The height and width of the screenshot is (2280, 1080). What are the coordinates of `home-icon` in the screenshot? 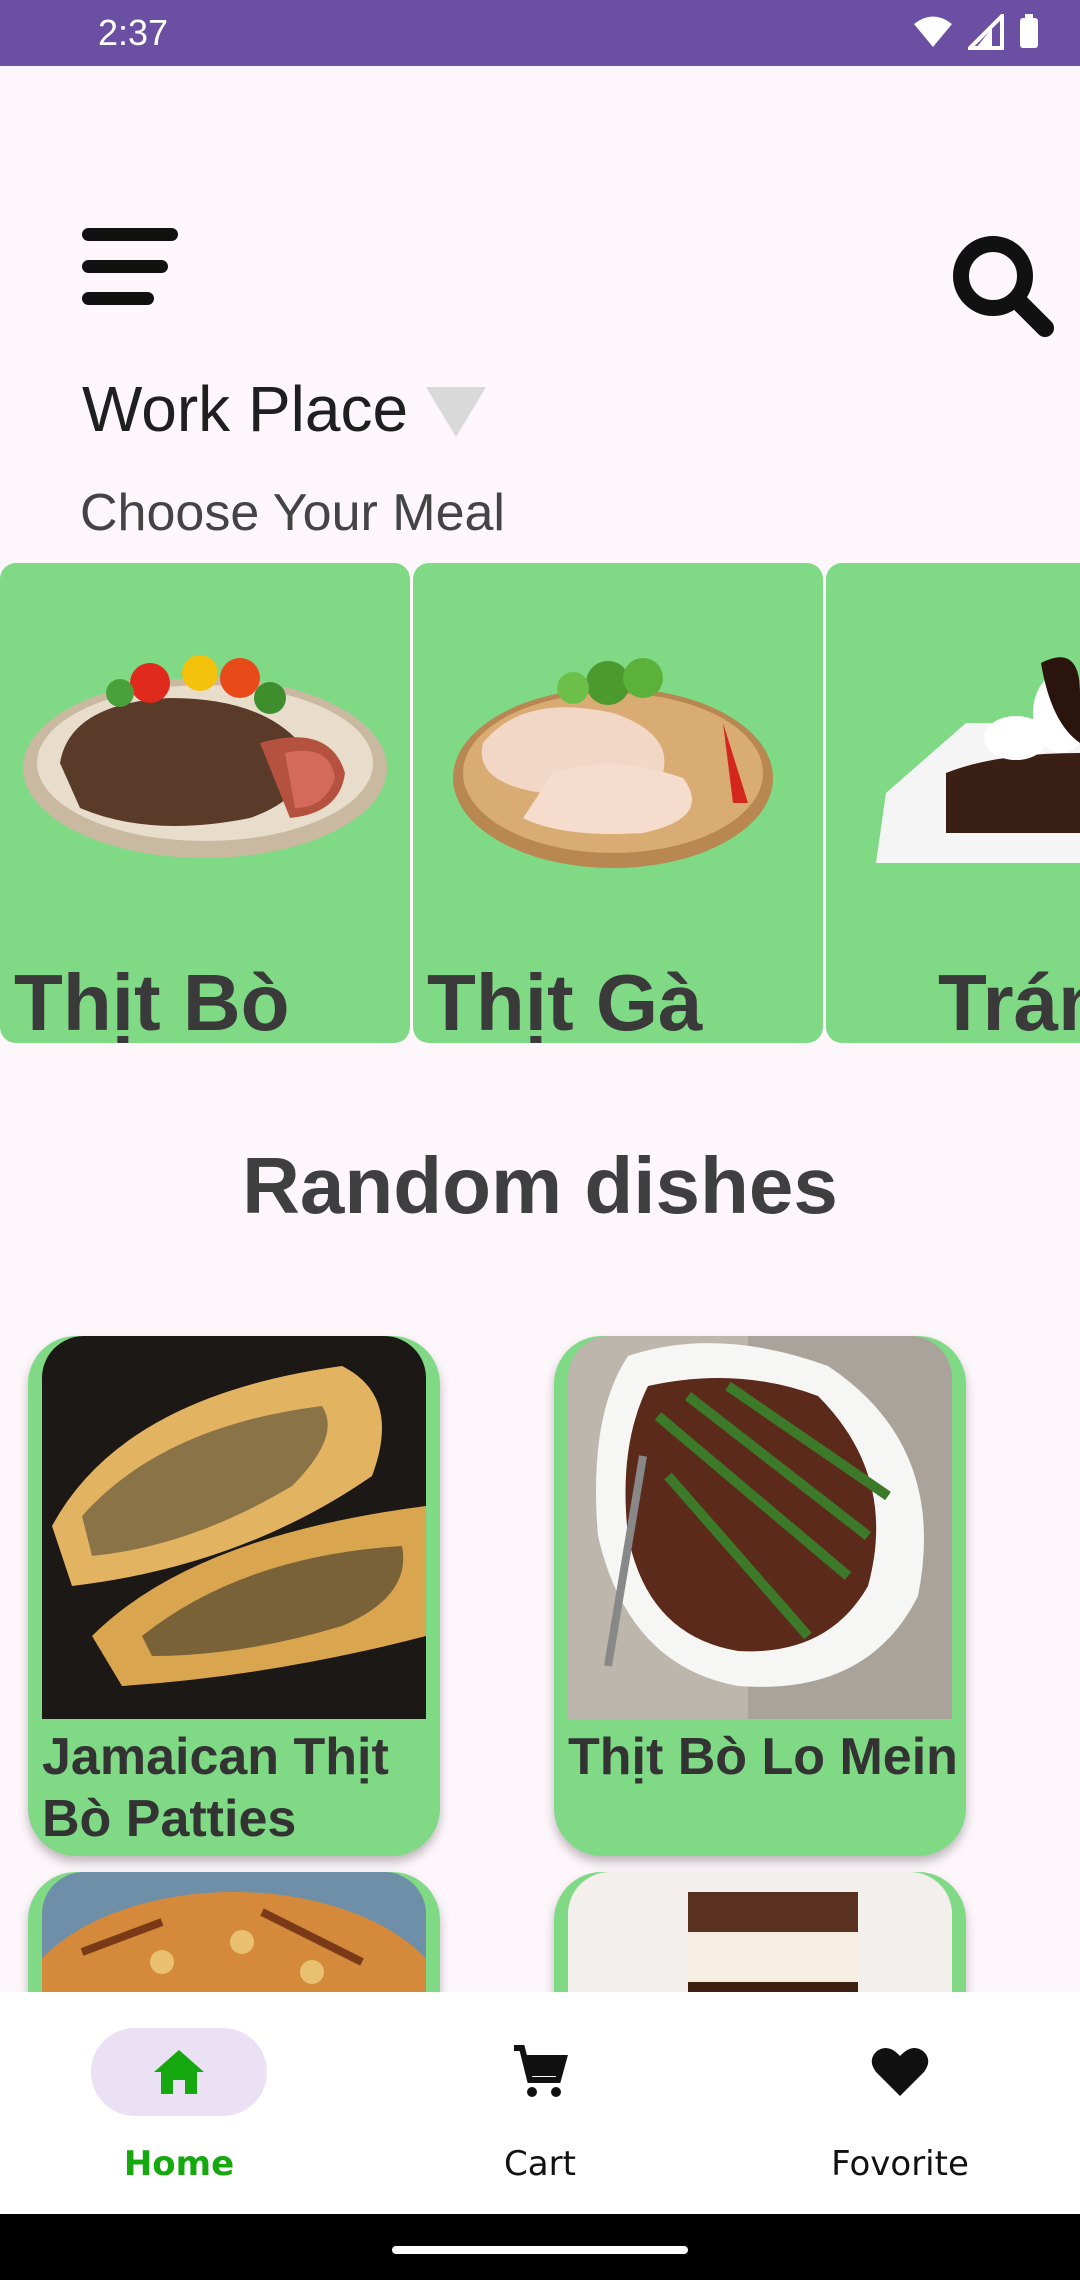 It's located at (179, 2072).